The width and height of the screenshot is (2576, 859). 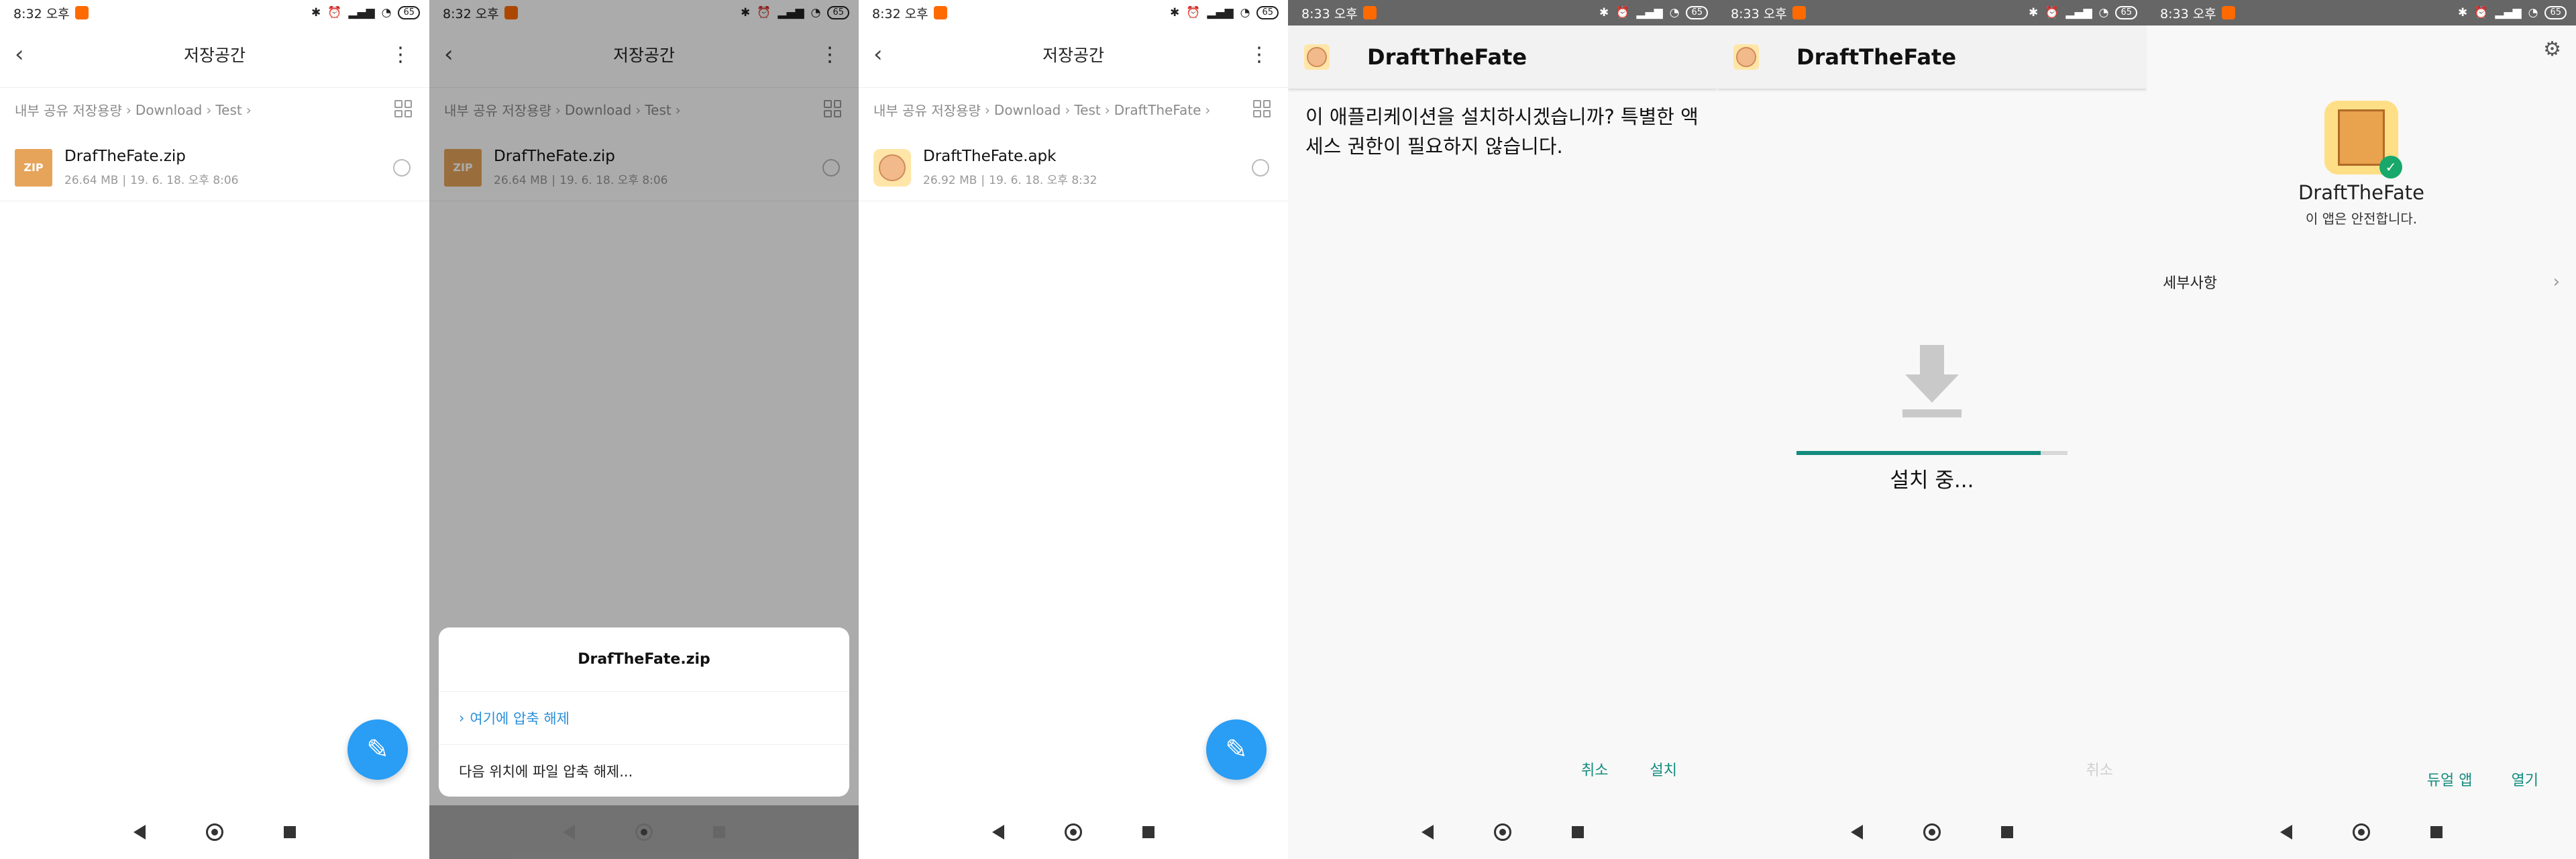 What do you see at coordinates (2462, 13) in the screenshot?
I see `bluetooth-icon: ✱` at bounding box center [2462, 13].